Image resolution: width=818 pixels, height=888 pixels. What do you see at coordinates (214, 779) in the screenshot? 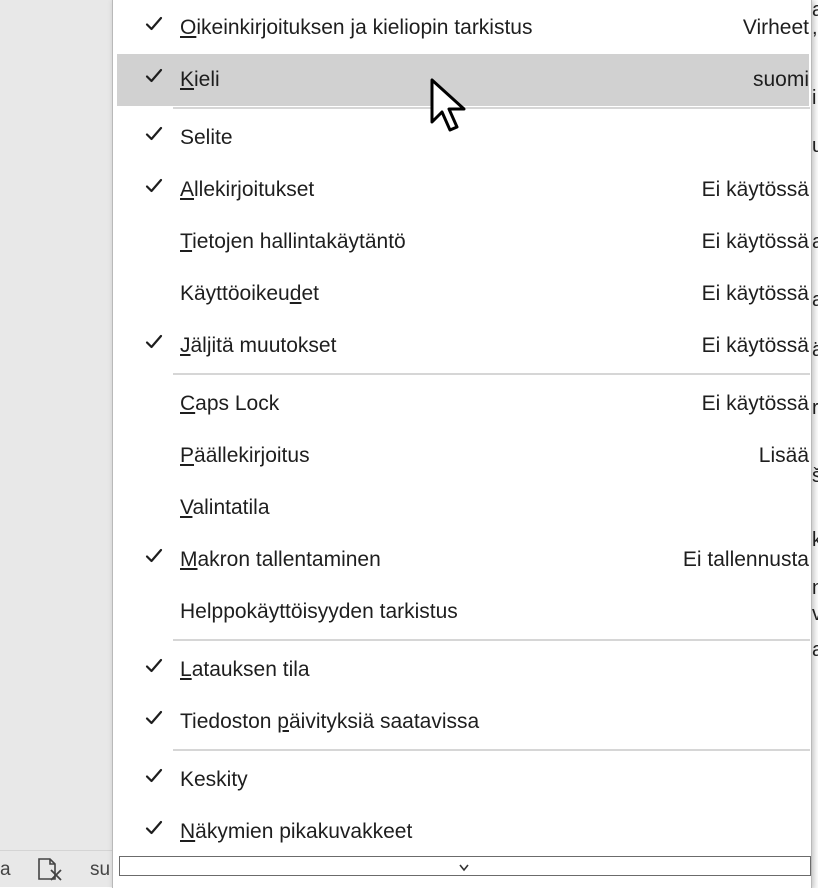
I see `menu-item-label: Keskity` at bounding box center [214, 779].